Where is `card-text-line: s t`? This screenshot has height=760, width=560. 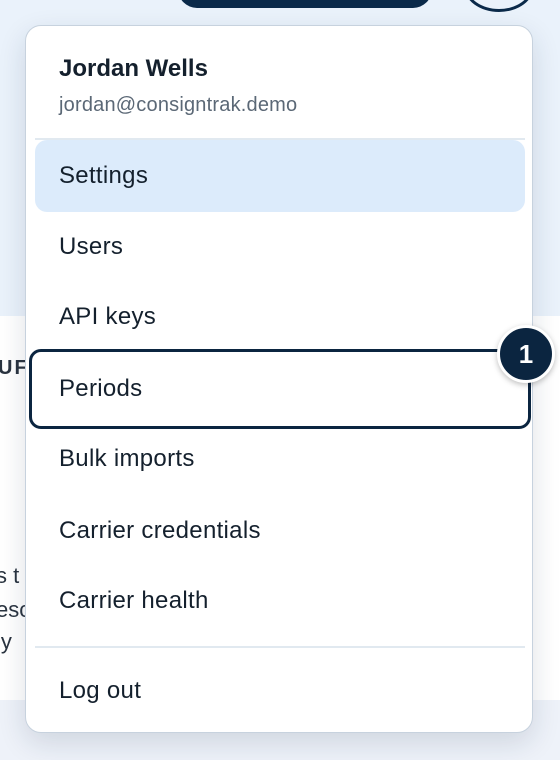
card-text-line: s t is located at coordinates (10, 575).